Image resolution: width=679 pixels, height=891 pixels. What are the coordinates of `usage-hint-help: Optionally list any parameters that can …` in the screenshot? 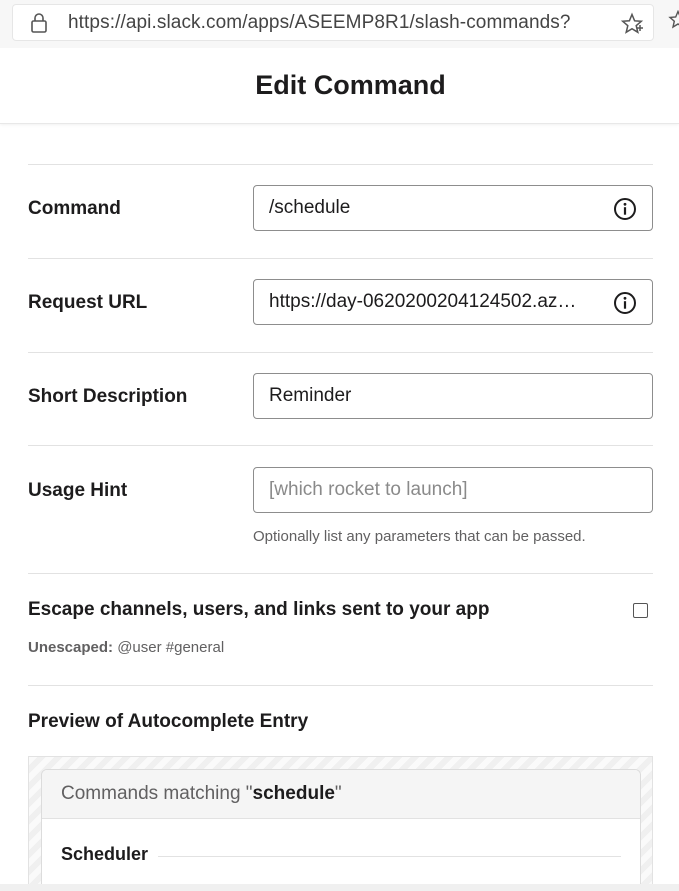 It's located at (419, 536).